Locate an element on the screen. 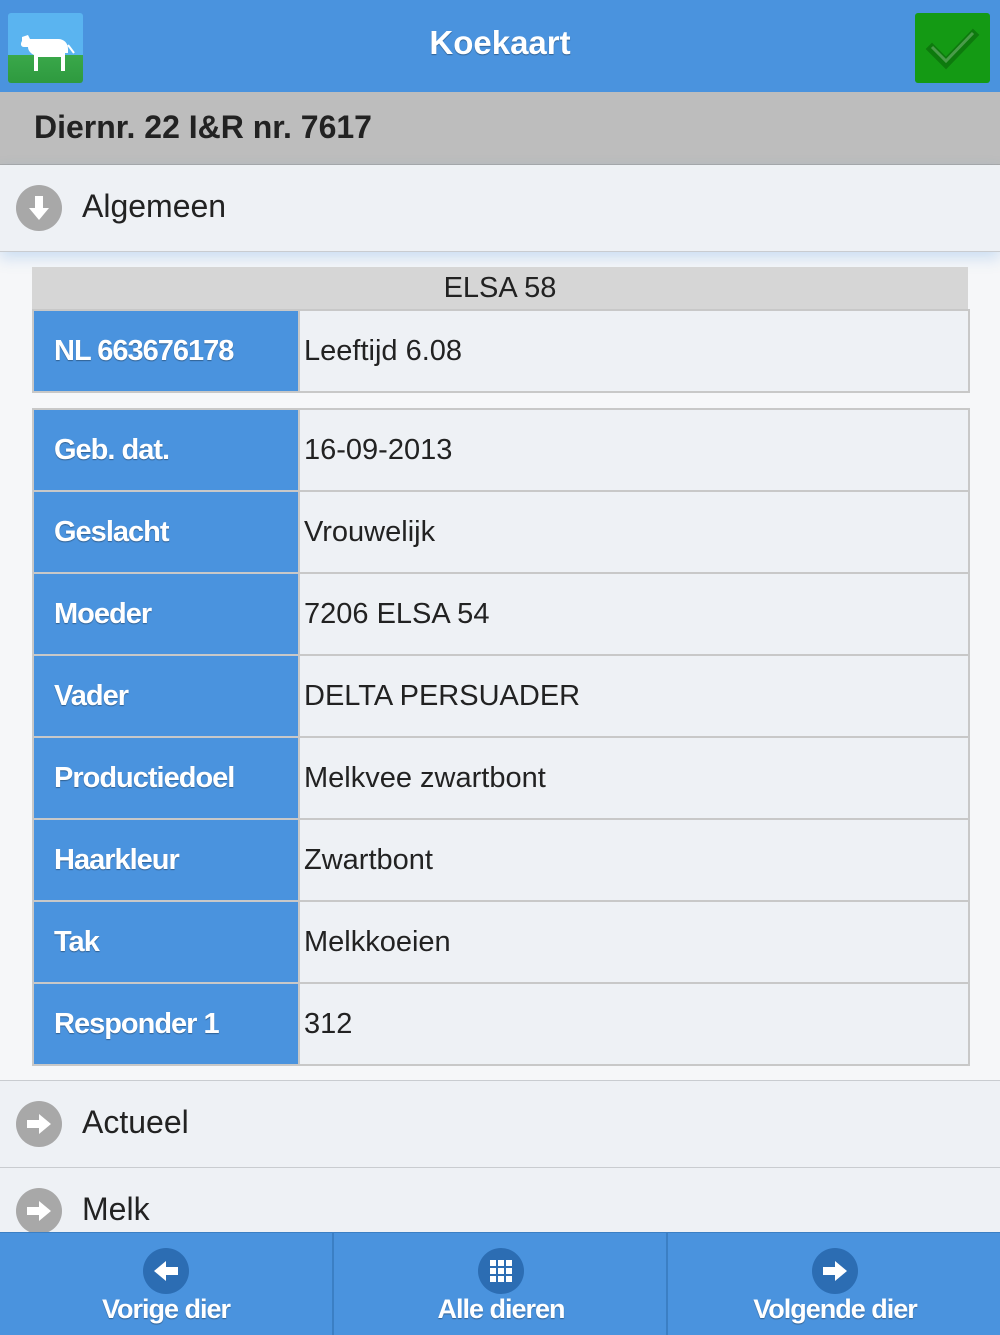 This screenshot has width=1000, height=1335. previous-animal-label: Vorige dier is located at coordinates (166, 1309).